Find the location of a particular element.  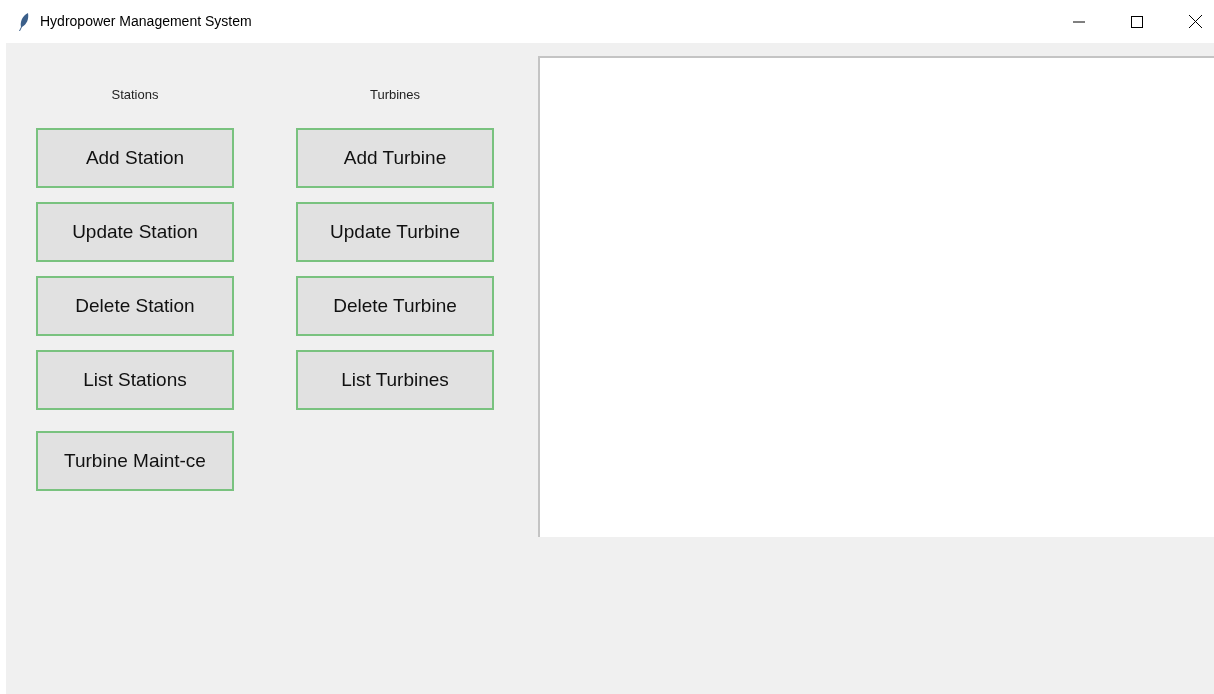

action-button: Turbine Maint-ce is located at coordinates (135, 461).